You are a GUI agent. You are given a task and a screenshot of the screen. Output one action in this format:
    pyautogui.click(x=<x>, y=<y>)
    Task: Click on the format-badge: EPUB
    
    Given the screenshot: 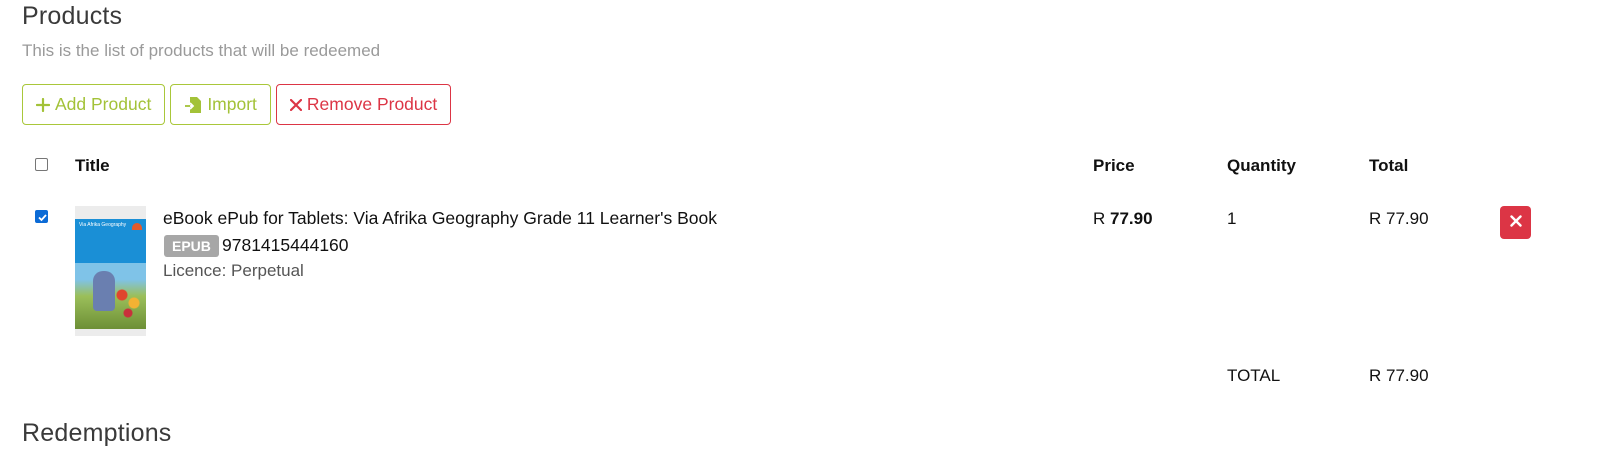 What is the action you would take?
    pyautogui.click(x=191, y=246)
    